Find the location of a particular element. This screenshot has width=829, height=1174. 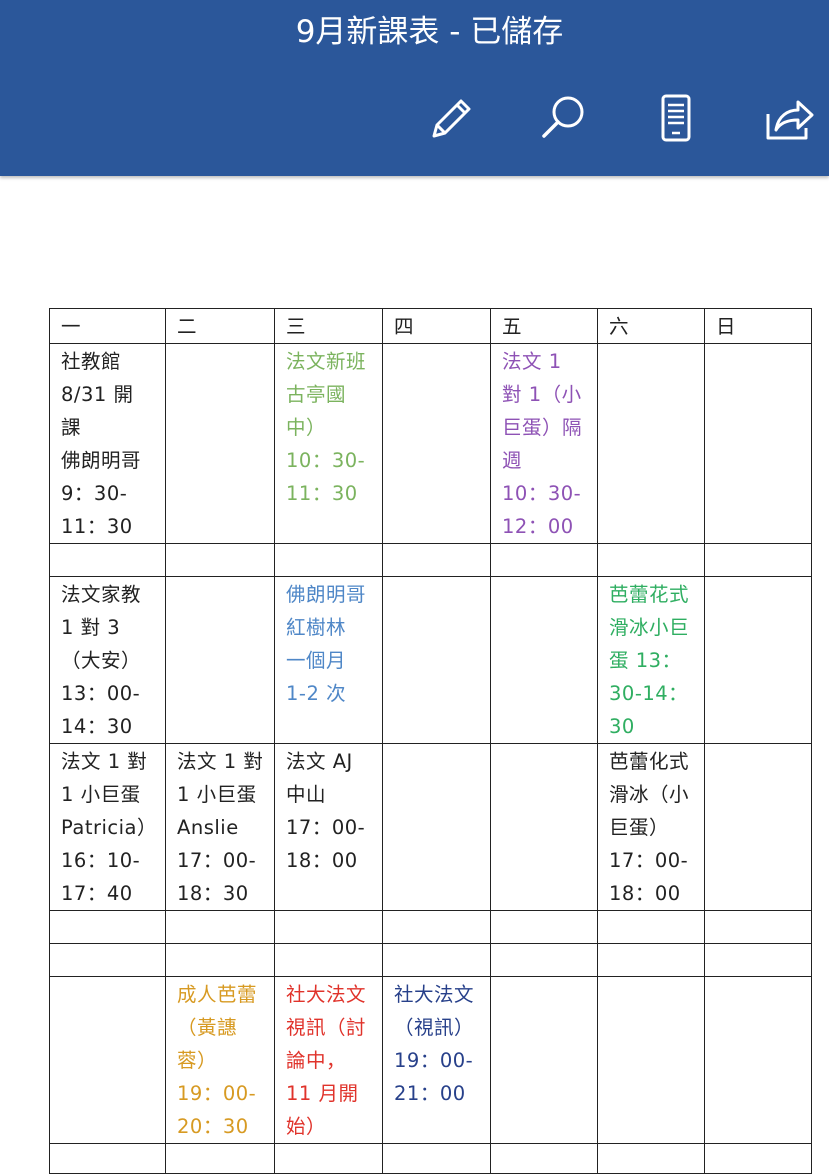

cell-line: 12：00 is located at coordinates (538, 526).